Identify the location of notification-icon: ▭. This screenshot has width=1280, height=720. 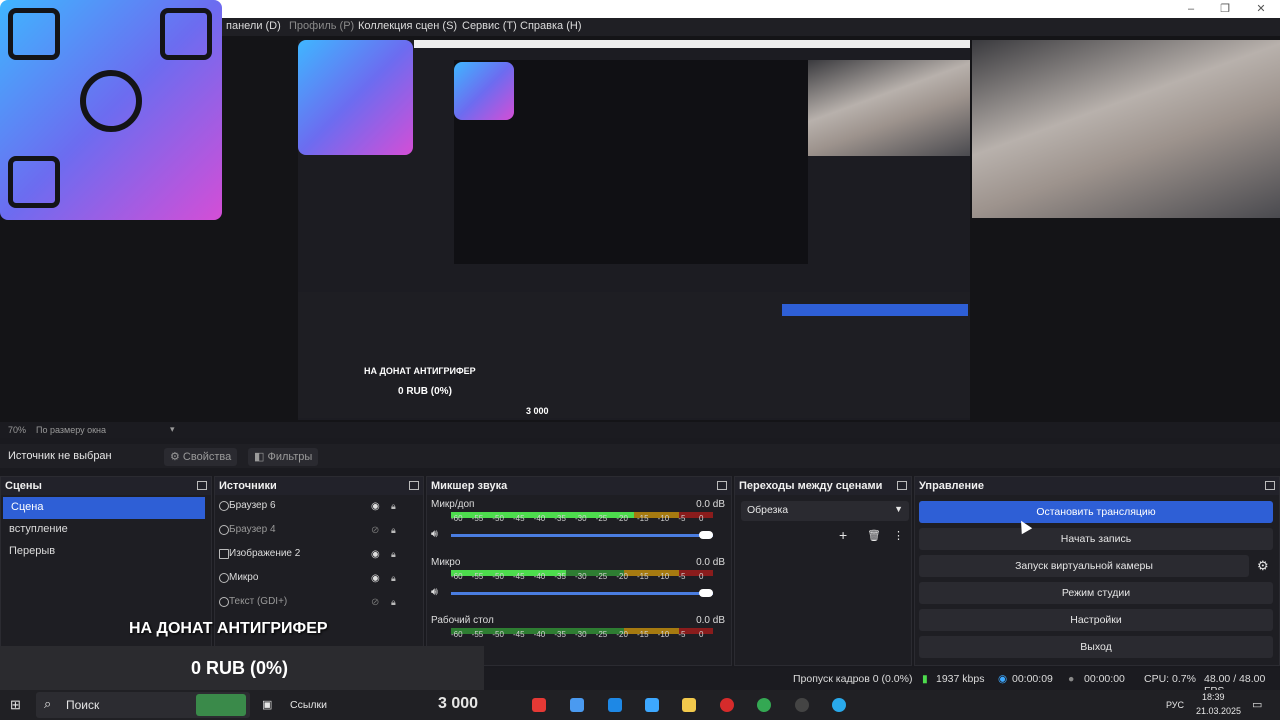
(1257, 704).